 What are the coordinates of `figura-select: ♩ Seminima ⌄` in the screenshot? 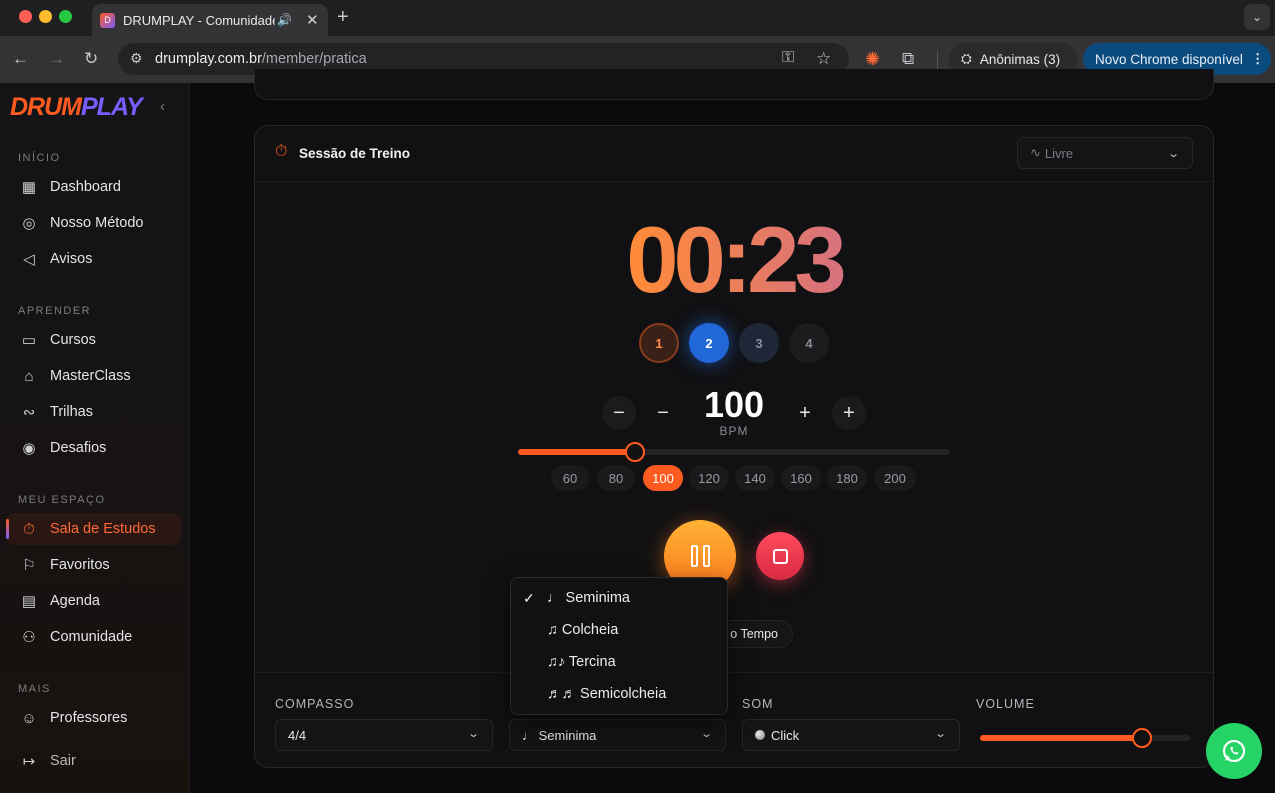 It's located at (617, 735).